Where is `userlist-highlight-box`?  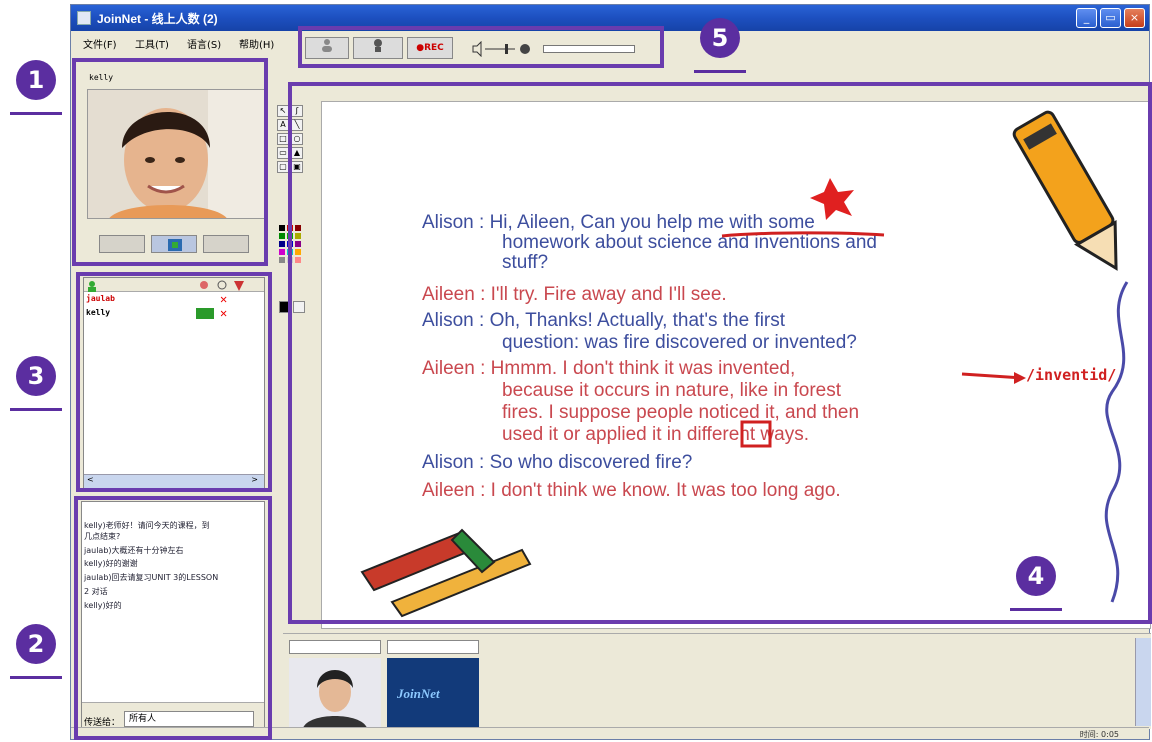
userlist-highlight-box is located at coordinates (174, 382).